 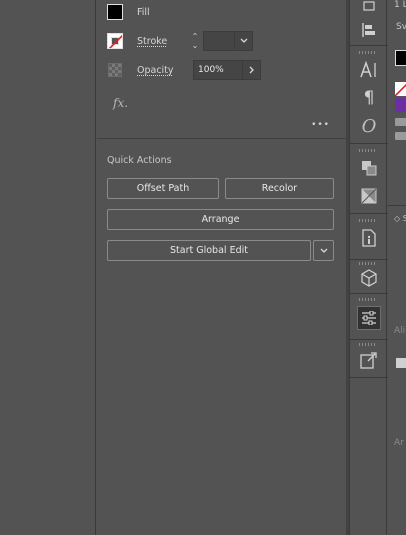 What do you see at coordinates (401, 363) in the screenshot?
I see `align-button-icon` at bounding box center [401, 363].